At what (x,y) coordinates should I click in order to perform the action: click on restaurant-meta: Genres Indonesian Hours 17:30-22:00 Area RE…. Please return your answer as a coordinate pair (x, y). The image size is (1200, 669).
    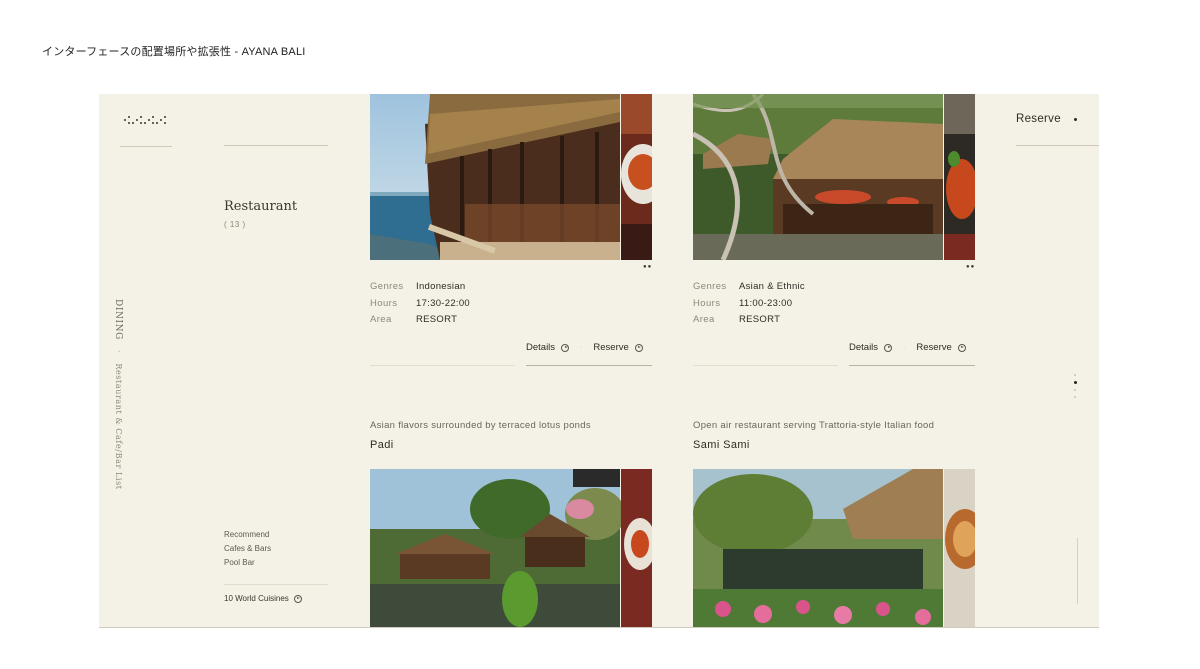
    Looking at the image, I should click on (420, 304).